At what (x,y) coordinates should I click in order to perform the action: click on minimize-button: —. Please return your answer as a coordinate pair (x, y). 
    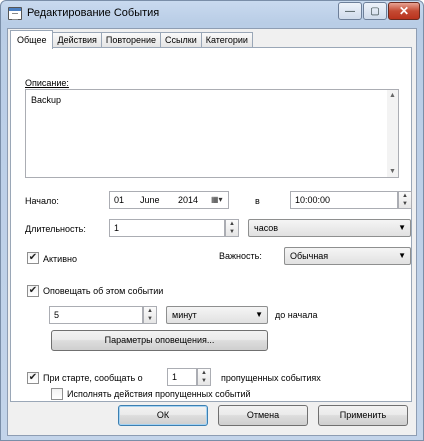
    Looking at the image, I should click on (350, 11).